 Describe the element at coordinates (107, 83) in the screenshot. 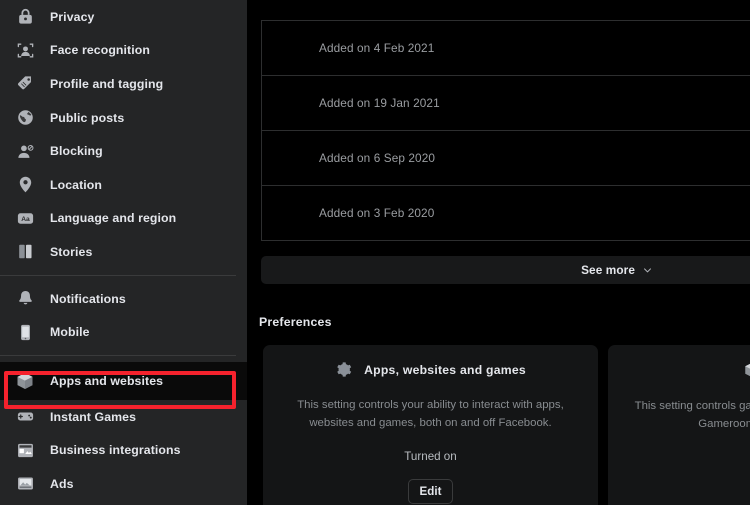

I see `sidebar-item-label: Profile and tagging` at that location.